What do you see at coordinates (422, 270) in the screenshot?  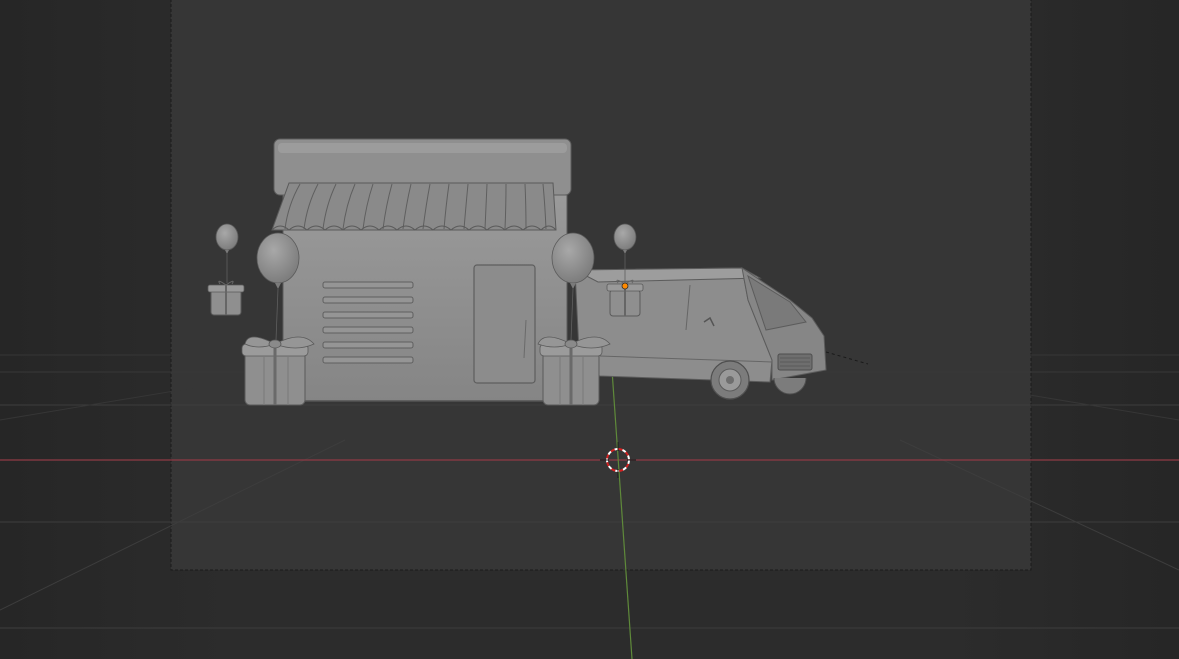 I see `shop-building` at bounding box center [422, 270].